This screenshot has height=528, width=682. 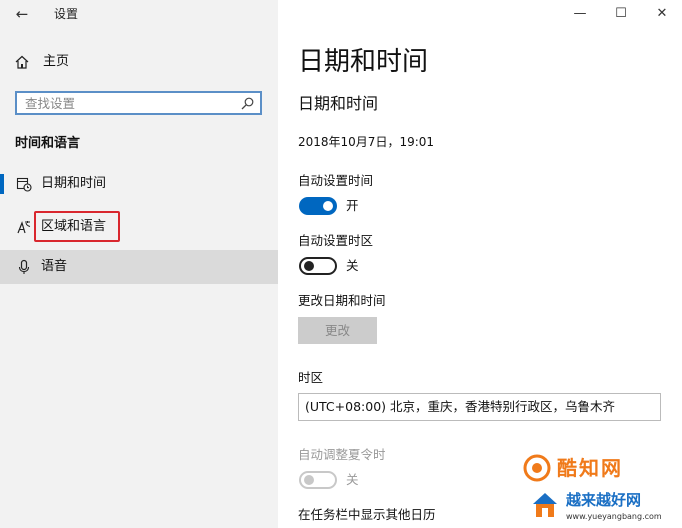 I want to click on calendar-clock-icon, so click(x=24, y=184).